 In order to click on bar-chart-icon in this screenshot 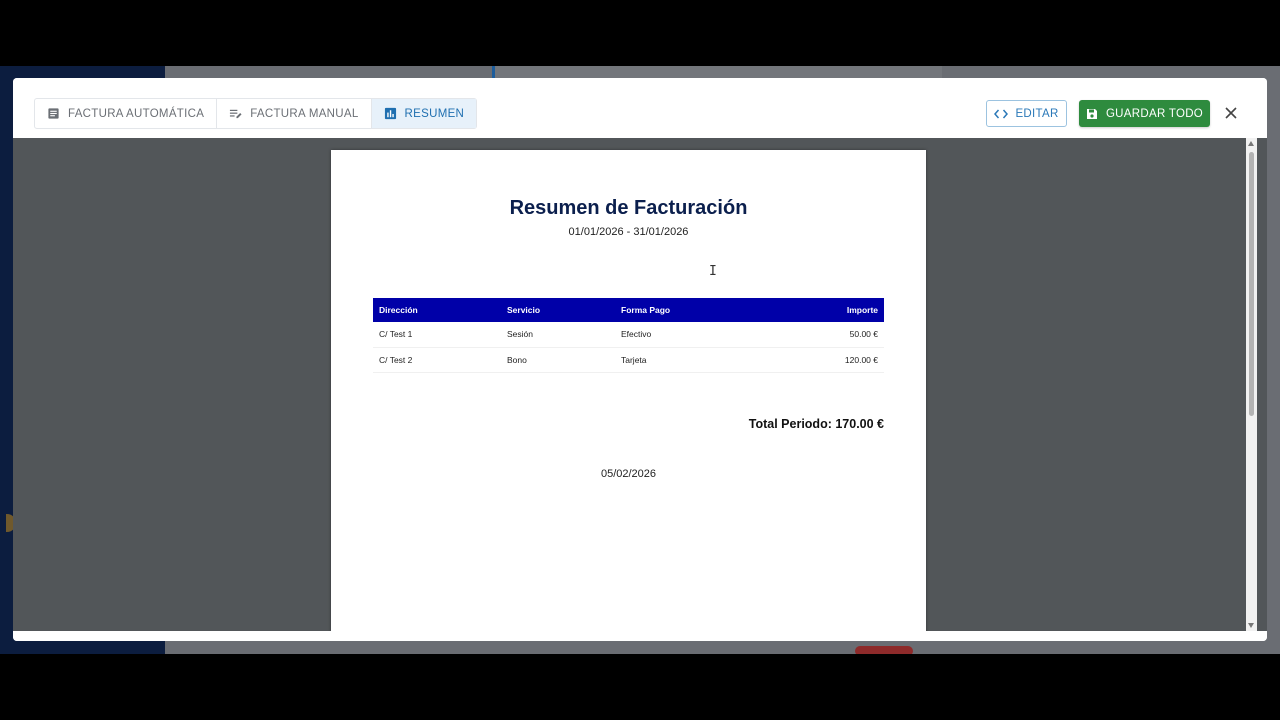, I will do `click(390, 113)`.